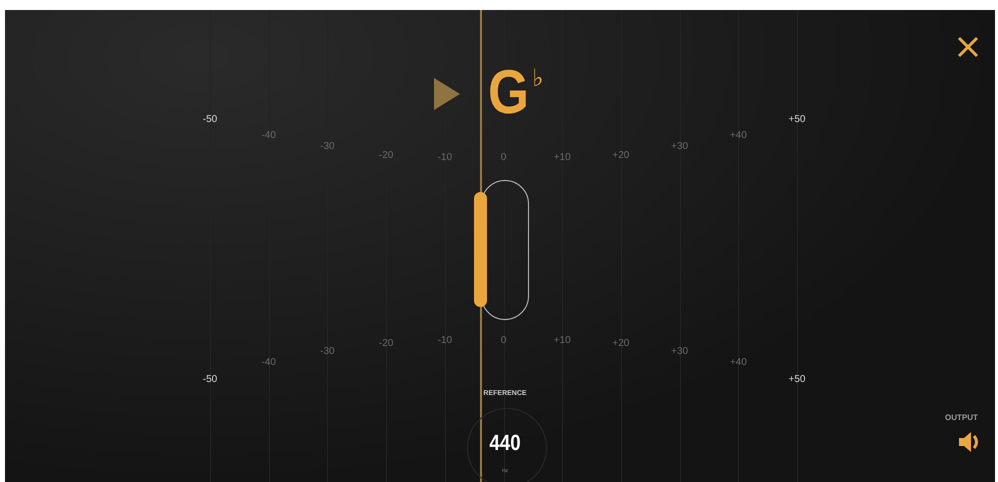  I want to click on close-icon, so click(968, 47).